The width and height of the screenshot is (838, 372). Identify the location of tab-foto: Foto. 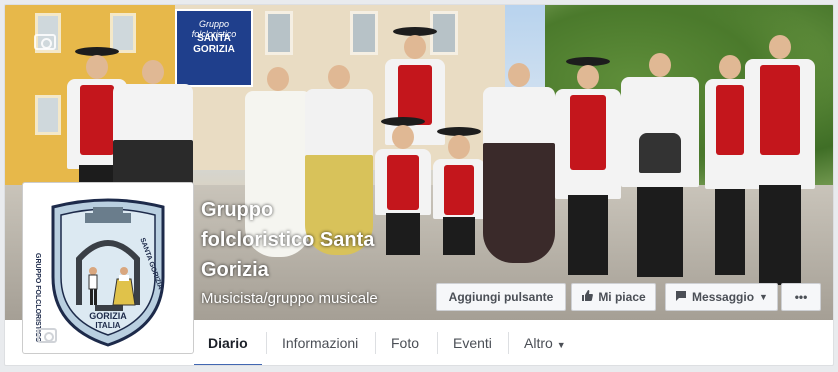
(405, 342).